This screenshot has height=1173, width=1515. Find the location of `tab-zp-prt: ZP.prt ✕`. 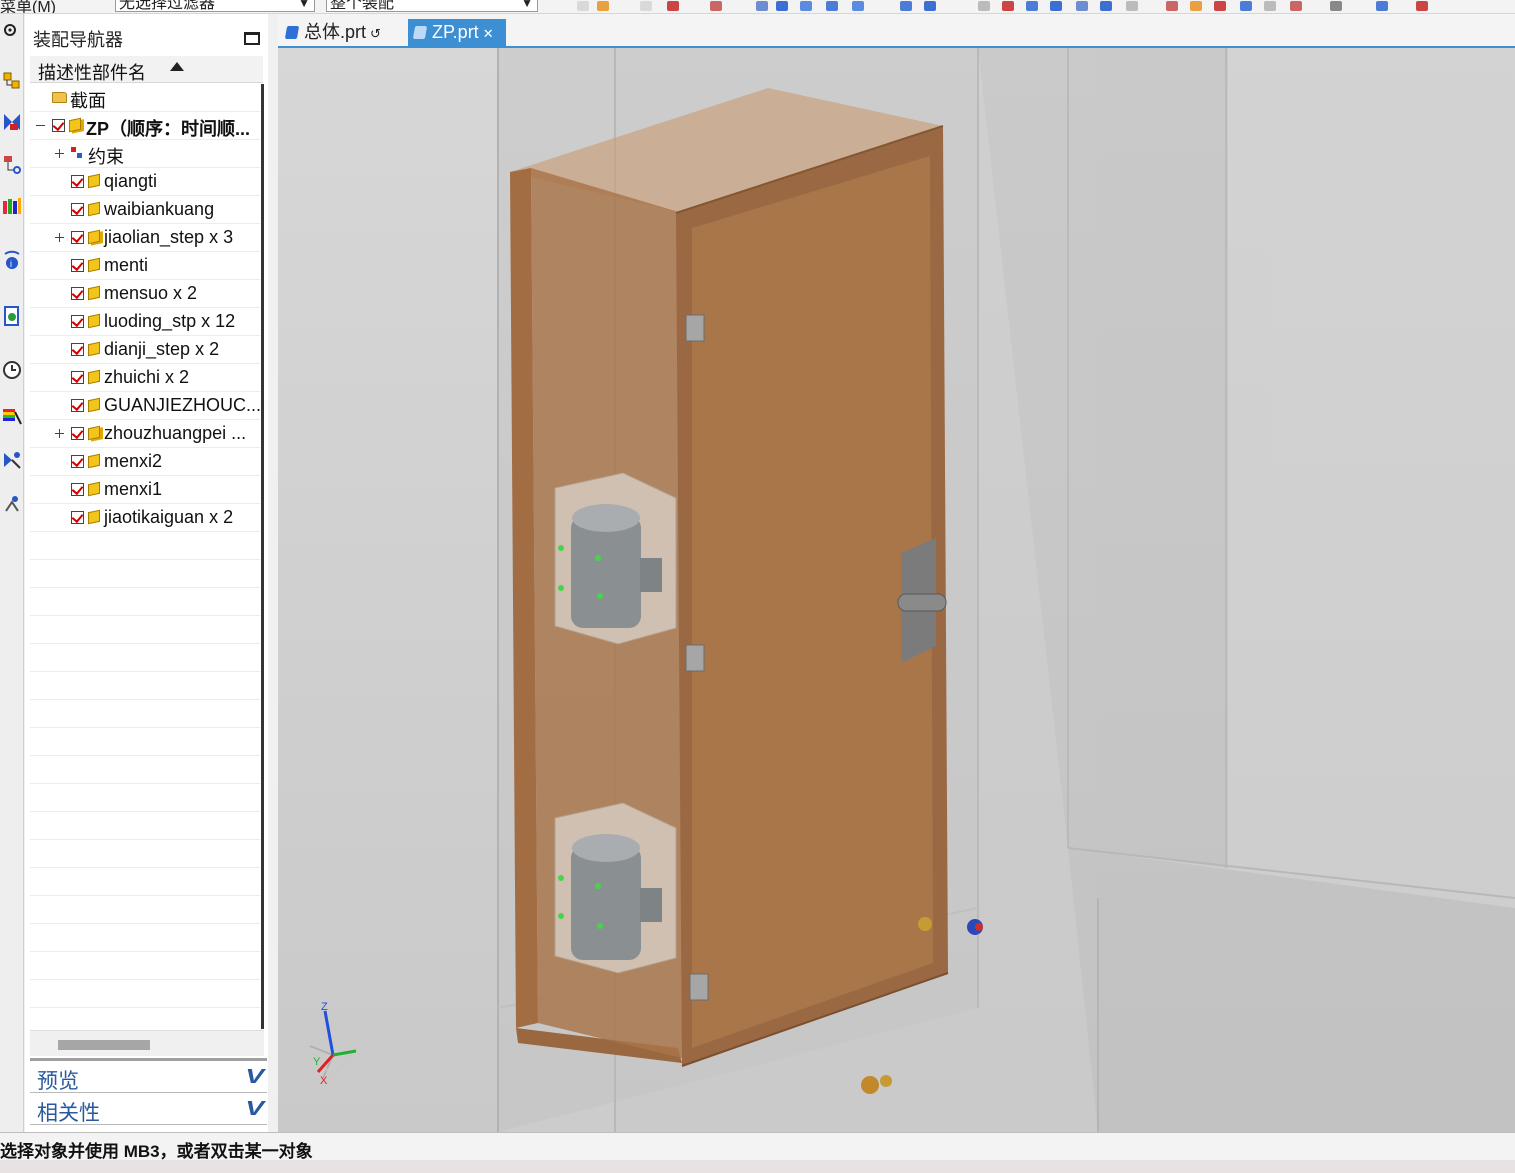

tab-zp-prt: ZP.prt ✕ is located at coordinates (457, 32).